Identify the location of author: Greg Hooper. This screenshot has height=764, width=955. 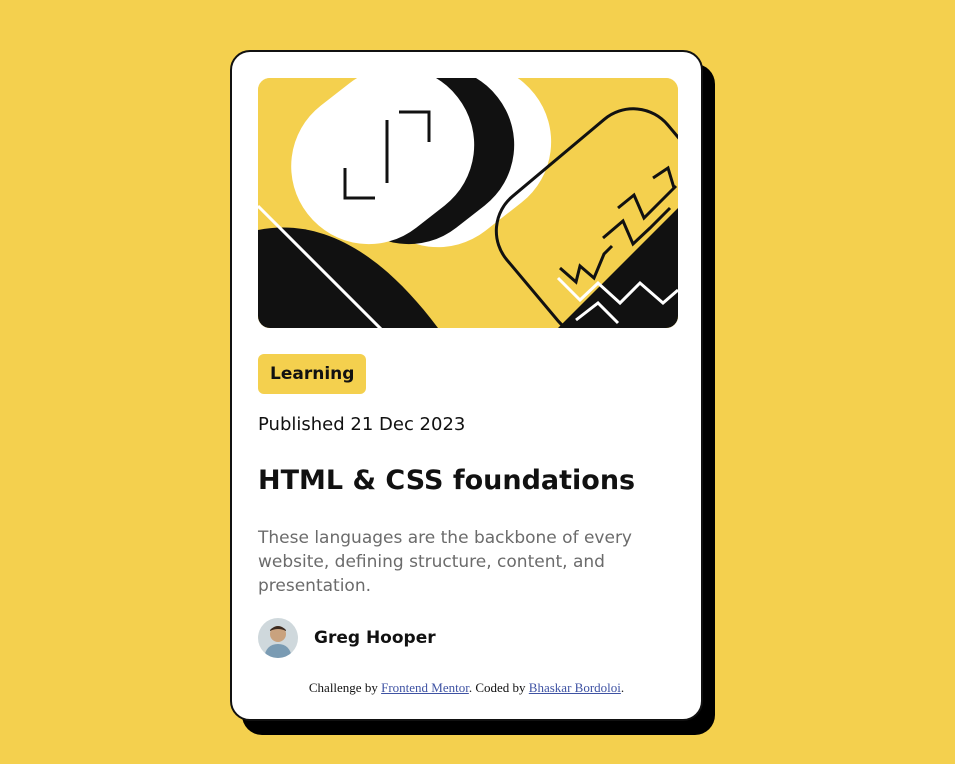
(347, 638).